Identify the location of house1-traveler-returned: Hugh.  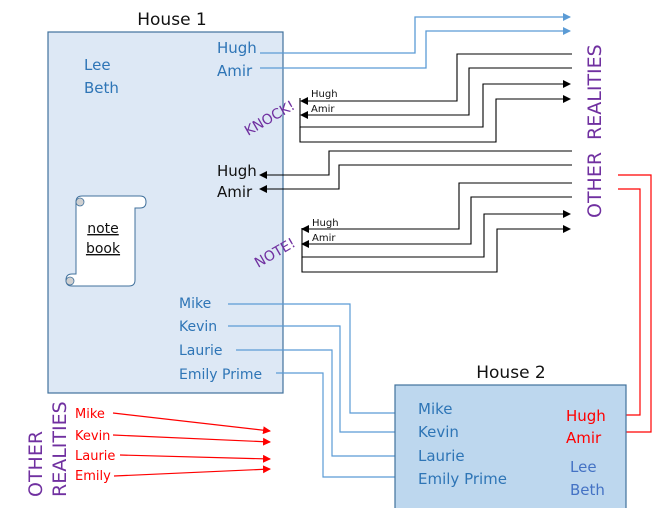
(237, 171).